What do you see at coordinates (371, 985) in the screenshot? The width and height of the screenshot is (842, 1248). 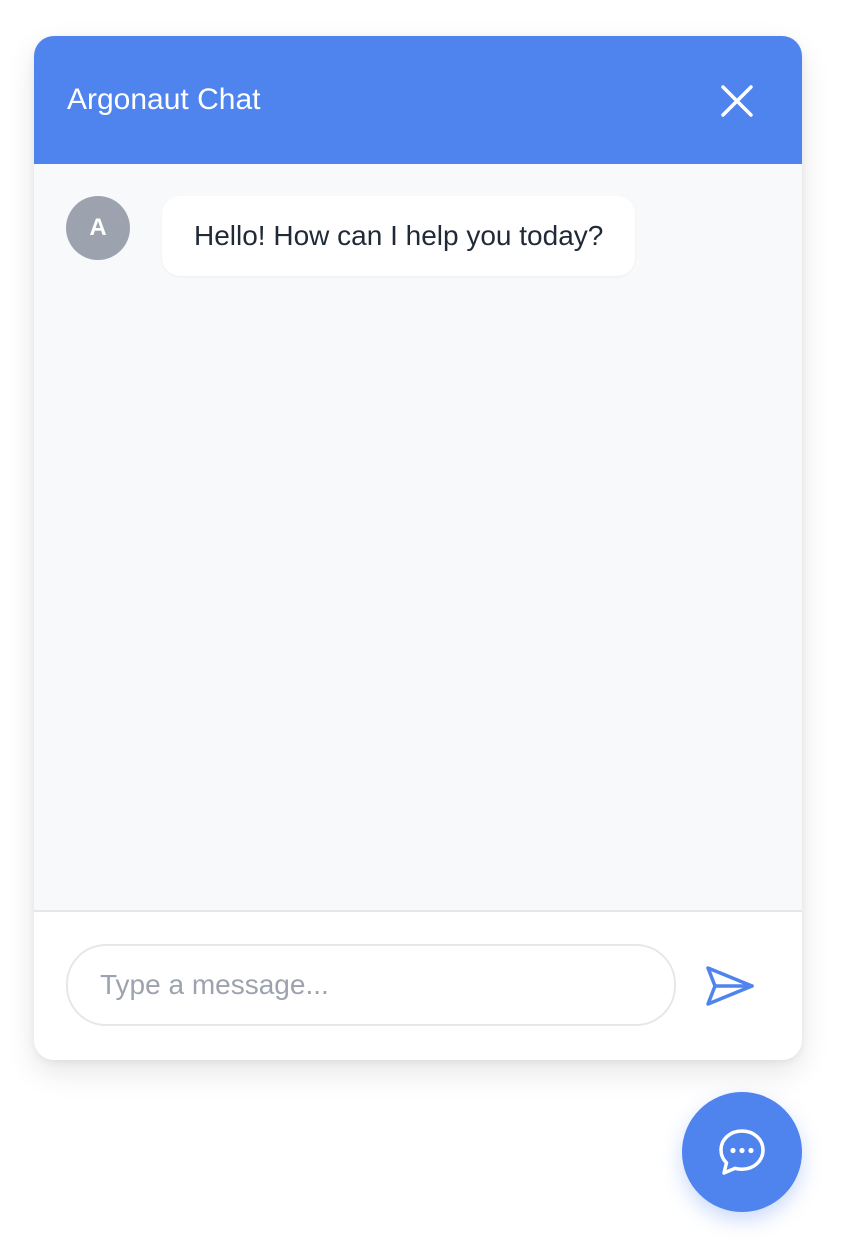 I see `message-input` at bounding box center [371, 985].